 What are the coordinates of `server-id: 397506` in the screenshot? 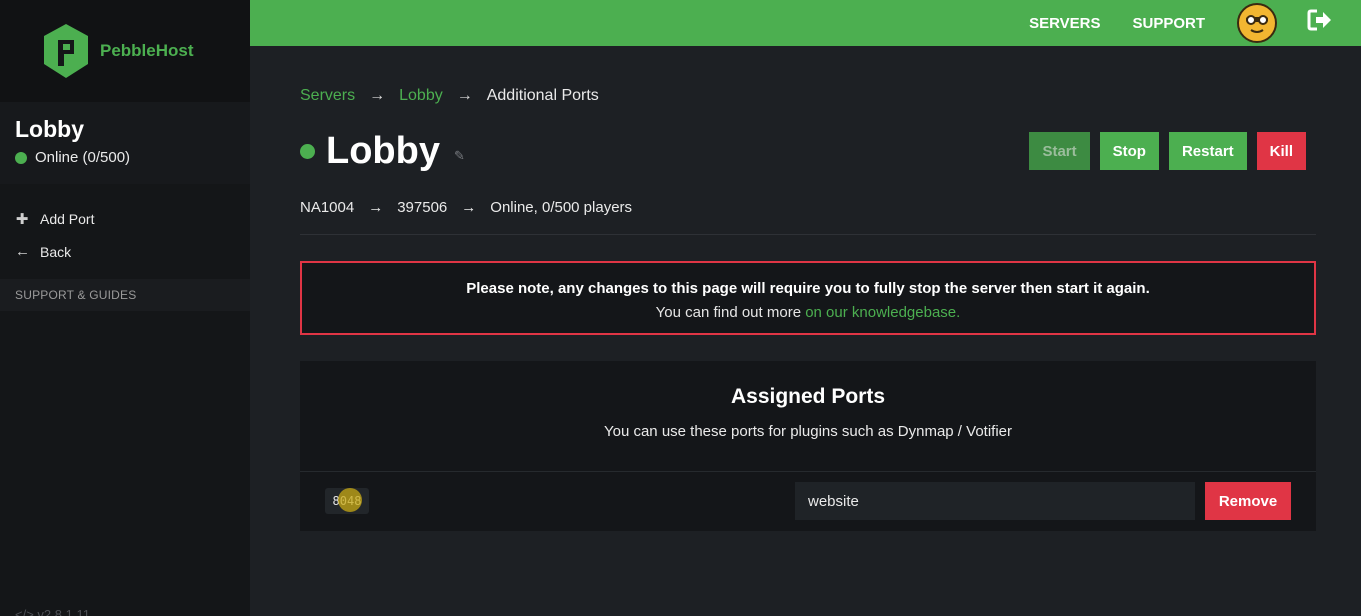 It's located at (422, 207).